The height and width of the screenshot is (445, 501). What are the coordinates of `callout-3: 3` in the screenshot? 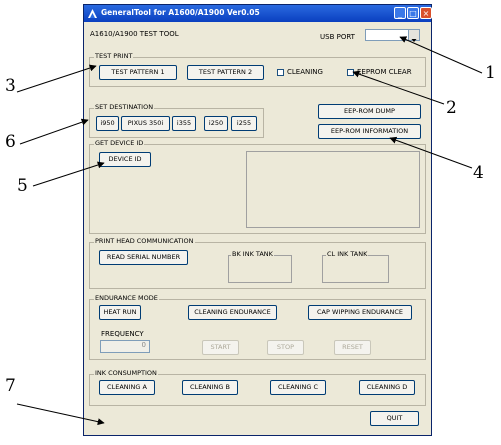 It's located at (10, 86).